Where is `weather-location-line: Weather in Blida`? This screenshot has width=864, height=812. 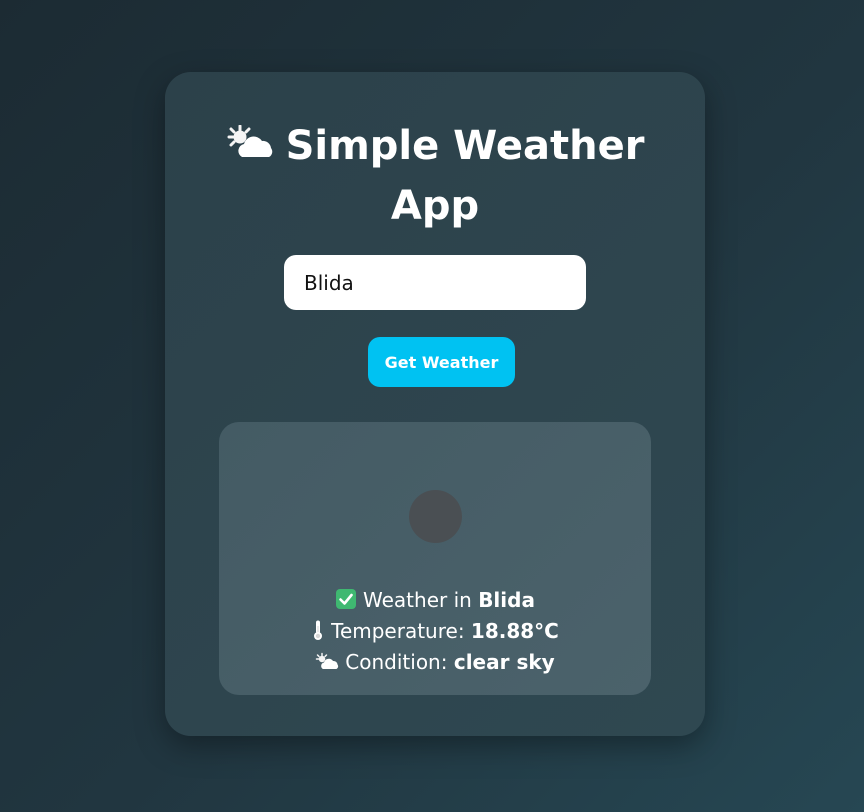 weather-location-line: Weather in Blida is located at coordinates (435, 601).